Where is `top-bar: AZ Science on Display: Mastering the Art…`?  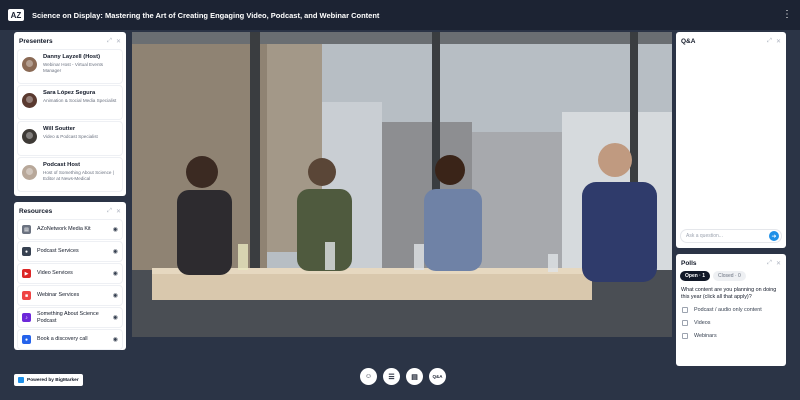 top-bar: AZ Science on Display: Mastering the Art… is located at coordinates (400, 15).